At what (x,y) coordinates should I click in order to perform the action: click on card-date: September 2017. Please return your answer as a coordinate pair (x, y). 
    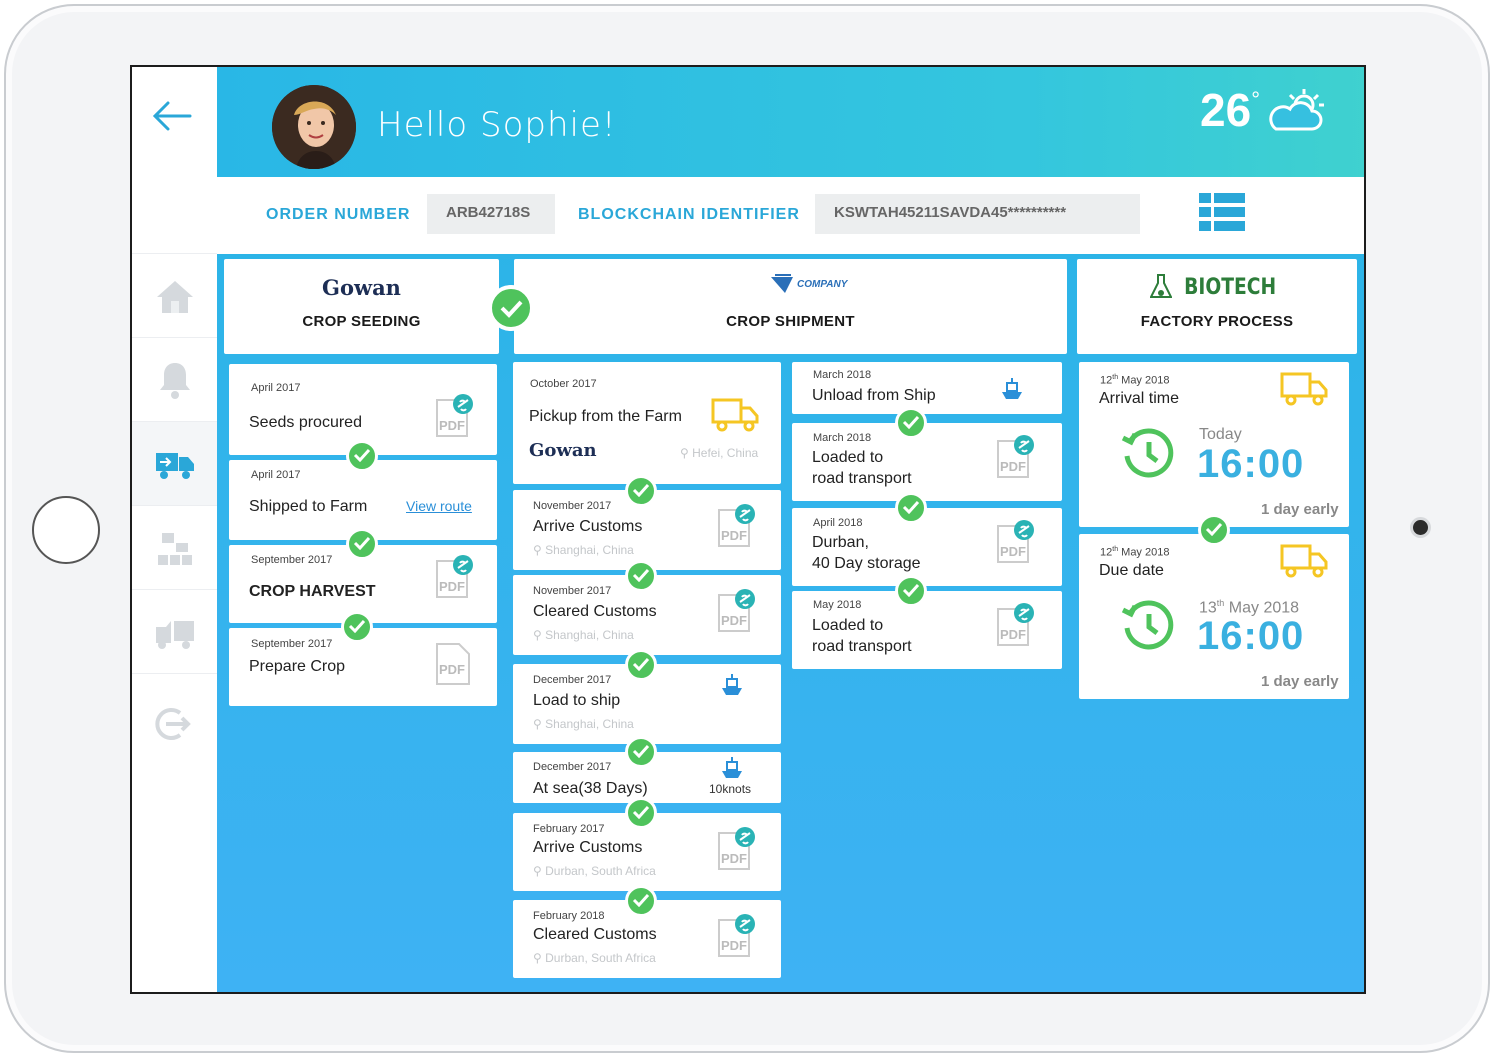
    Looking at the image, I should click on (292, 644).